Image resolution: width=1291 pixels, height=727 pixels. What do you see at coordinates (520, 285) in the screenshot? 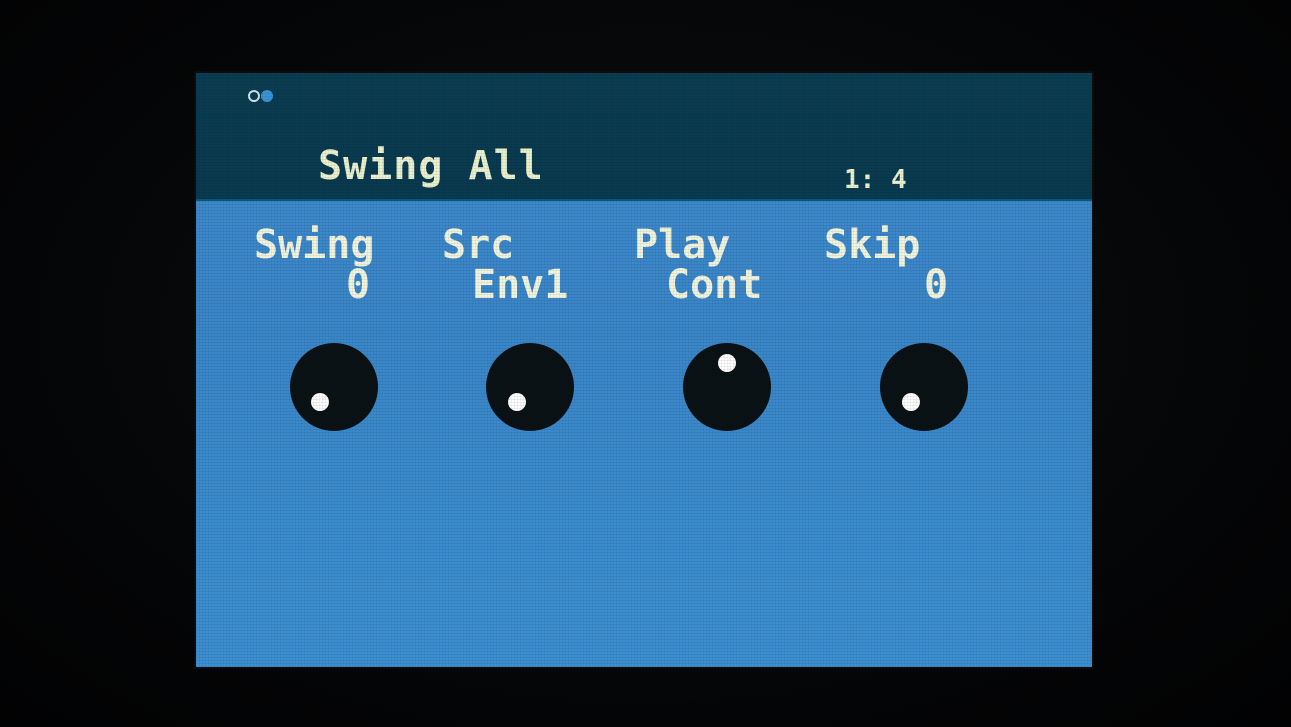
I see `param-value-src: Env1` at bounding box center [520, 285].